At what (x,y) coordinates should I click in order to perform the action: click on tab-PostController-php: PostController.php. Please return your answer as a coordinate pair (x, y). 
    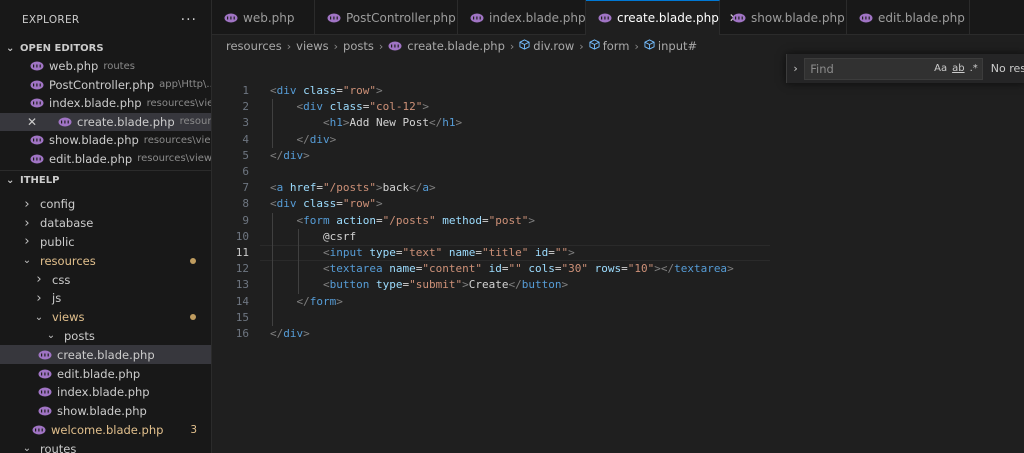
    Looking at the image, I should click on (386, 17).